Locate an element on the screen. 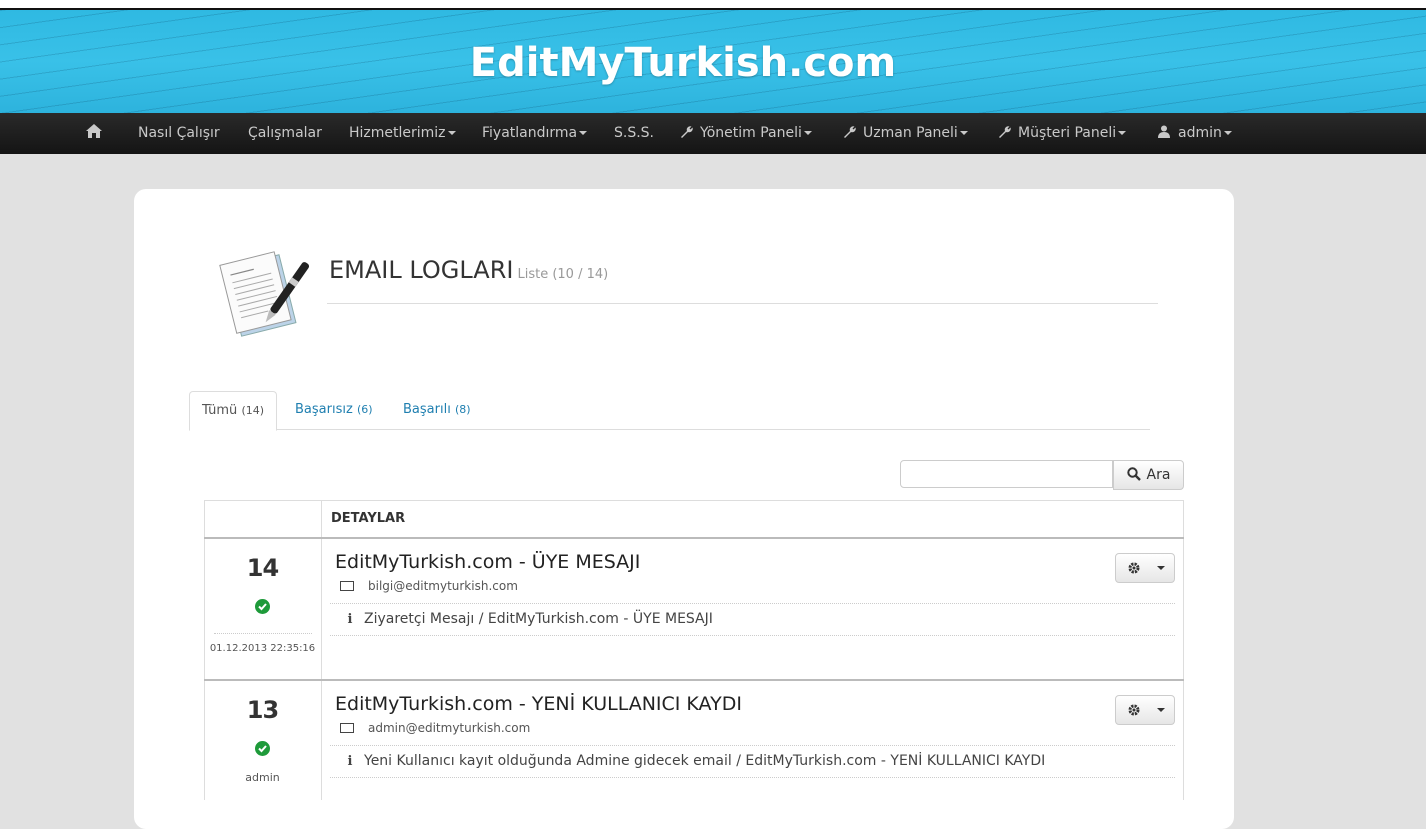 This screenshot has height=829, width=1426. row-id: 13 is located at coordinates (262, 710).